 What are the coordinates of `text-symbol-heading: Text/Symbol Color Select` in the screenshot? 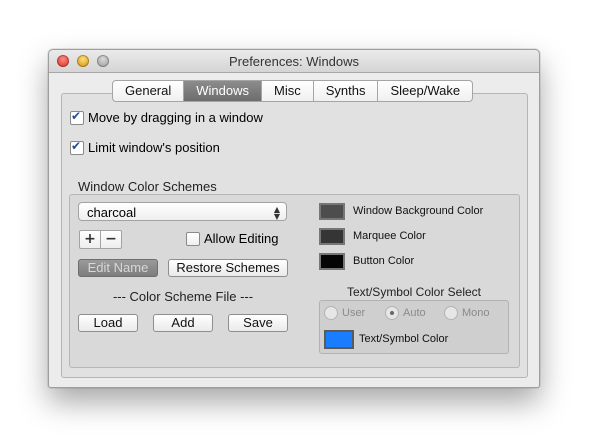 It's located at (414, 292).